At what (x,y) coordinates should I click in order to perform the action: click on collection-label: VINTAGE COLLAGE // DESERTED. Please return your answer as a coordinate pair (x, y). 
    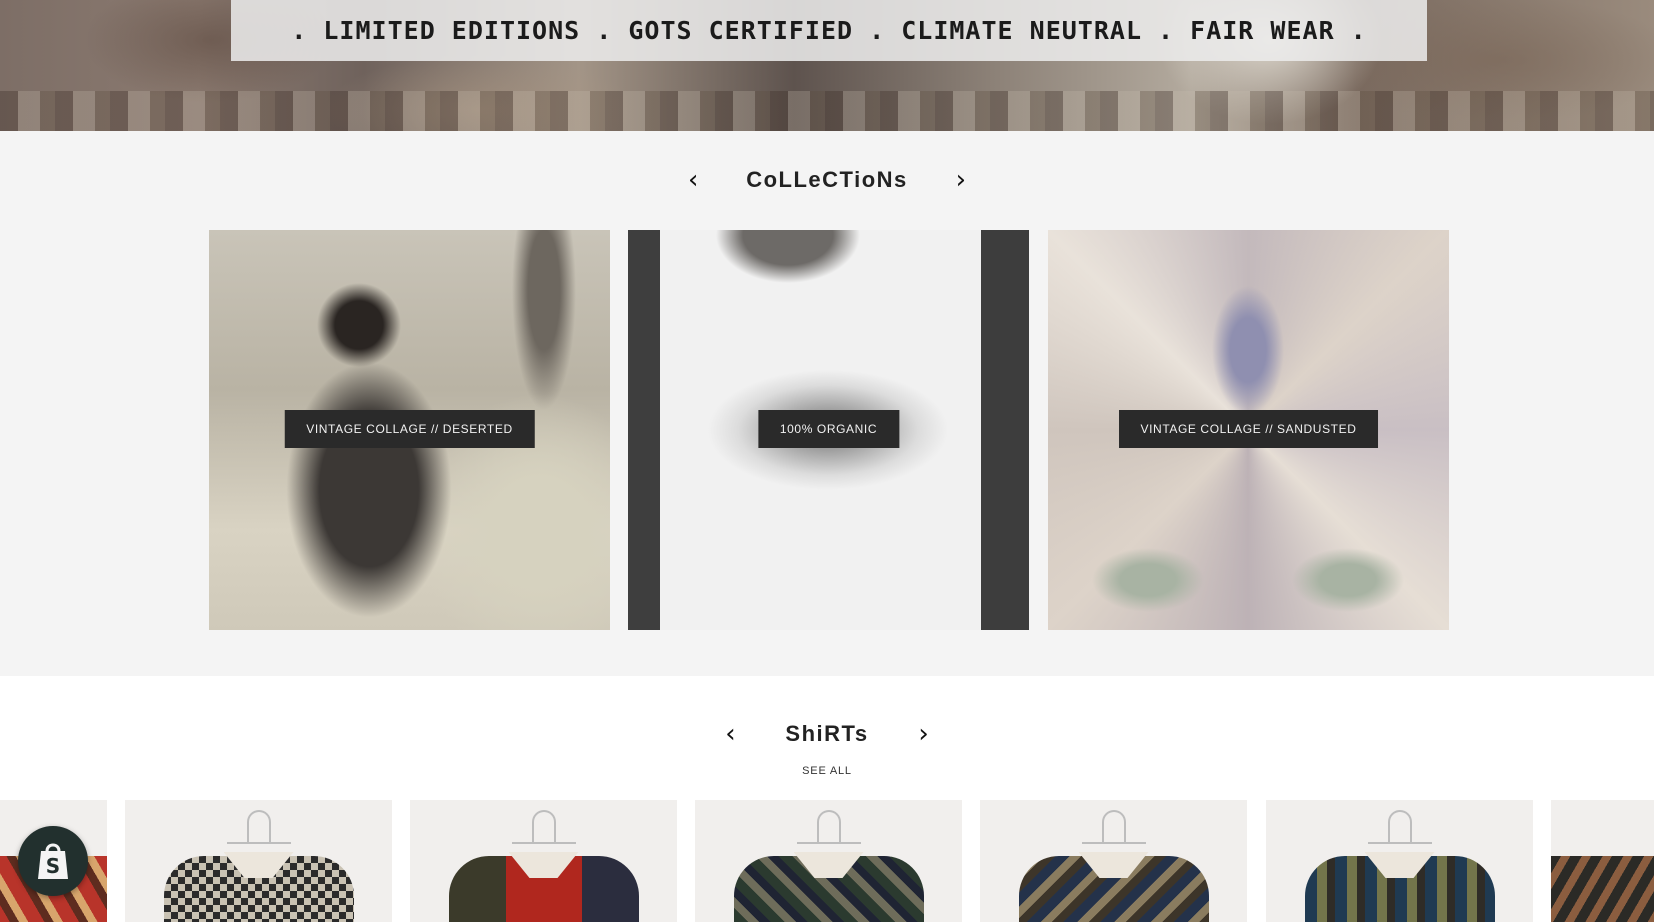
    Looking at the image, I should click on (409, 429).